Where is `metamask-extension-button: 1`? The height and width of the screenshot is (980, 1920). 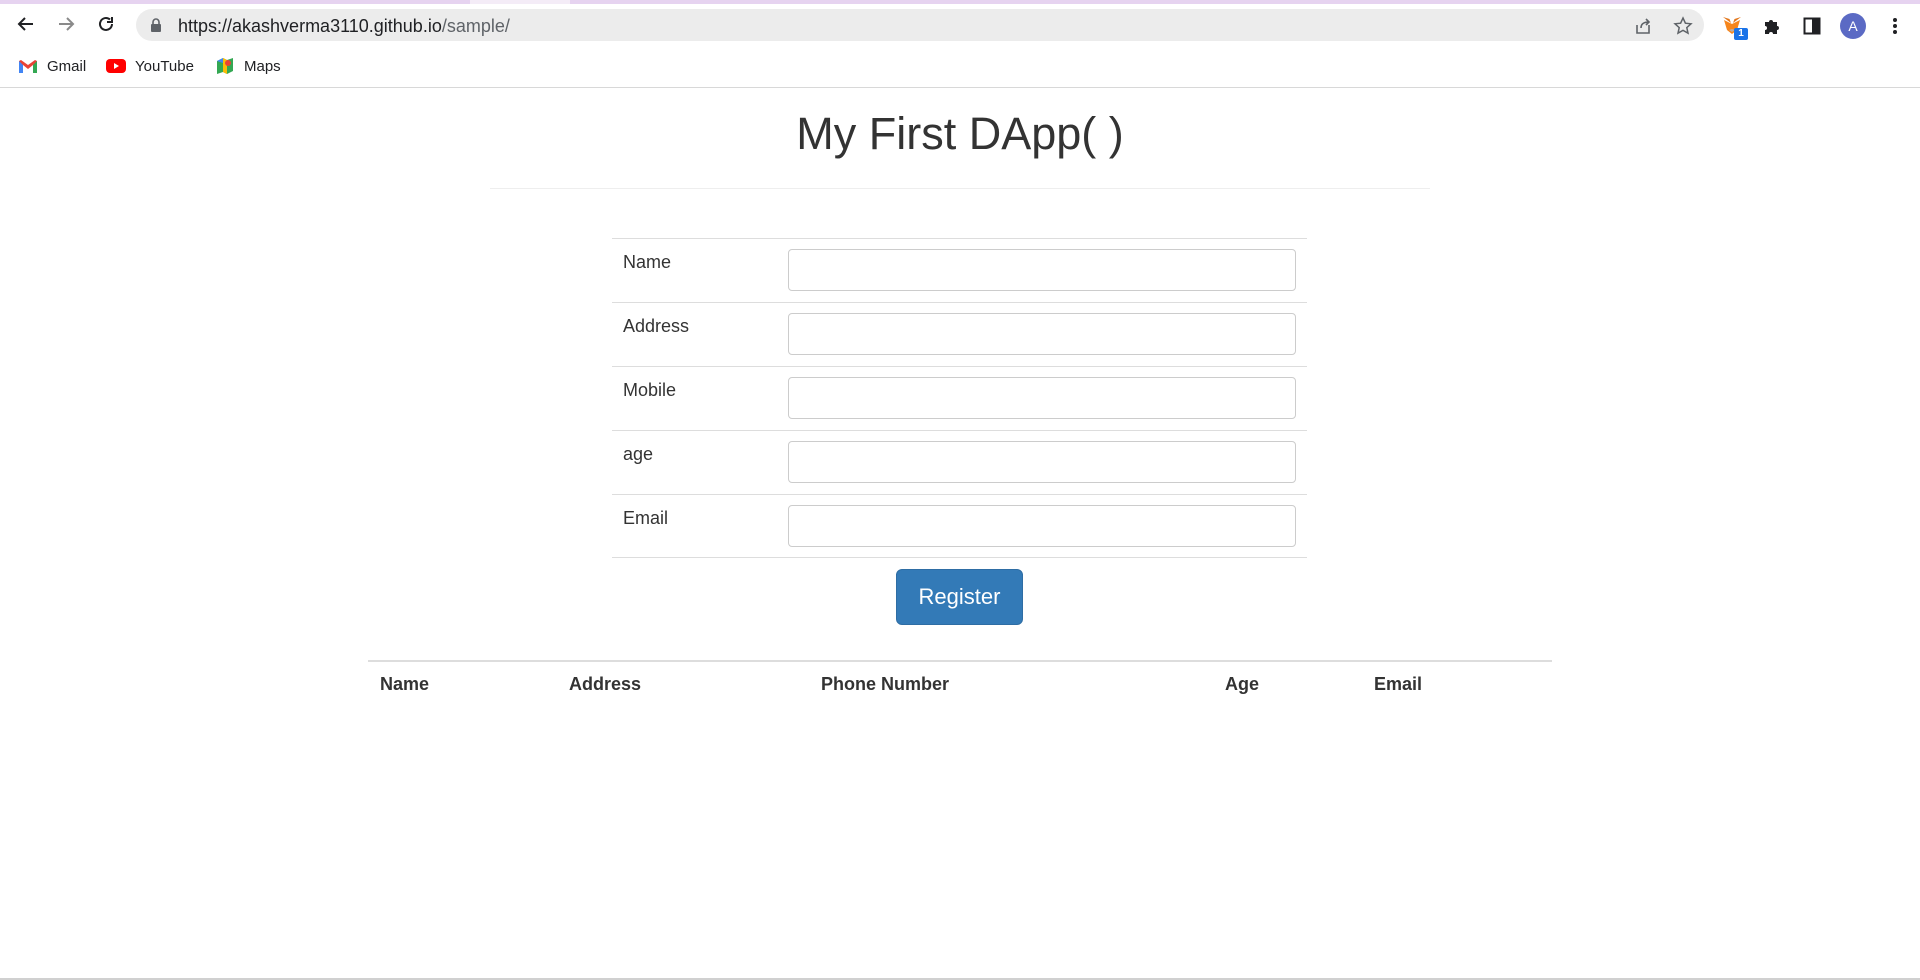
metamask-extension-button: 1 is located at coordinates (1734, 27).